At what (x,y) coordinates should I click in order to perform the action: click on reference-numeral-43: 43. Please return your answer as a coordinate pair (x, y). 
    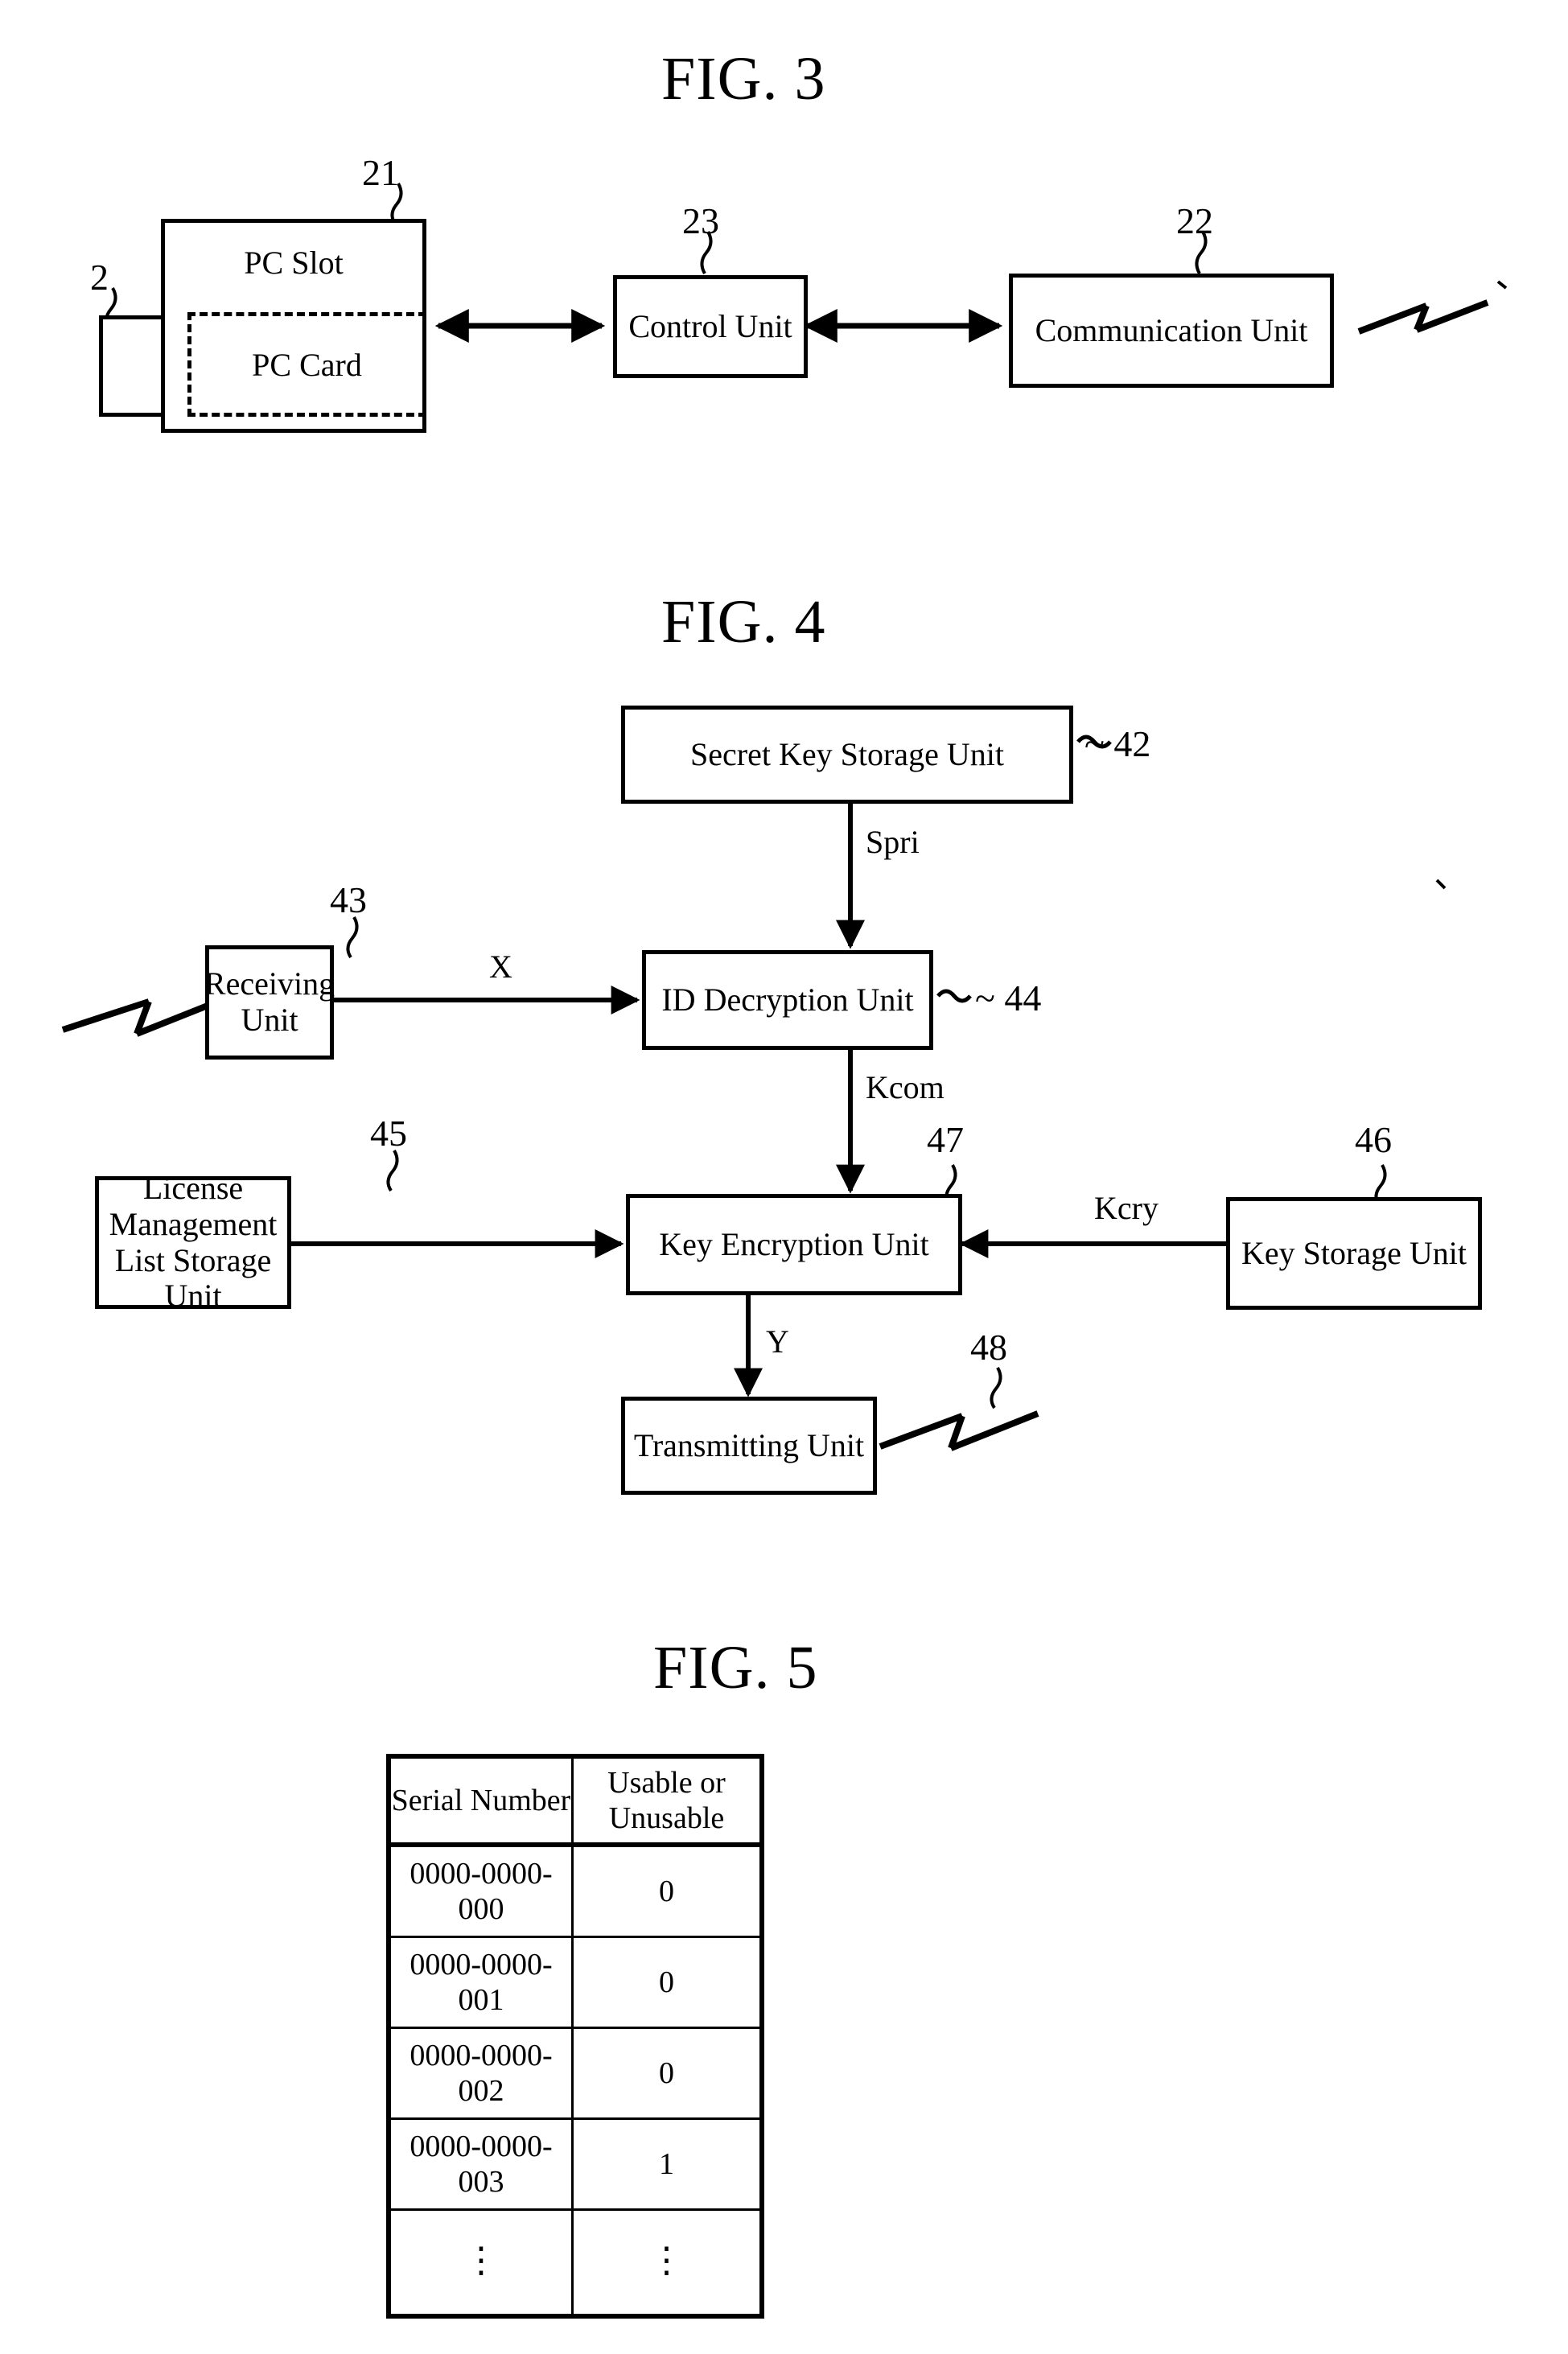
    Looking at the image, I should click on (348, 900).